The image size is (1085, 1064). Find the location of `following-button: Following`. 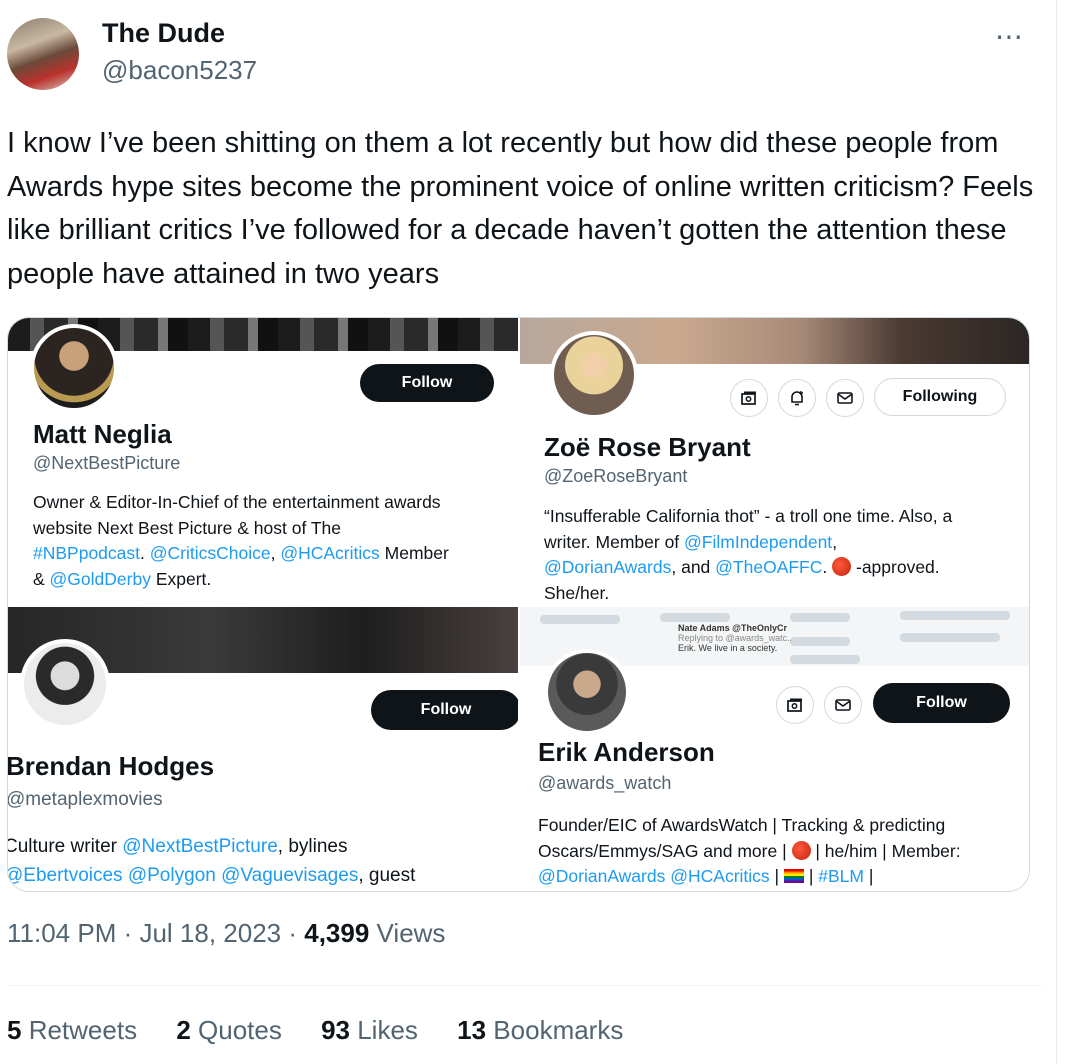

following-button: Following is located at coordinates (940, 397).